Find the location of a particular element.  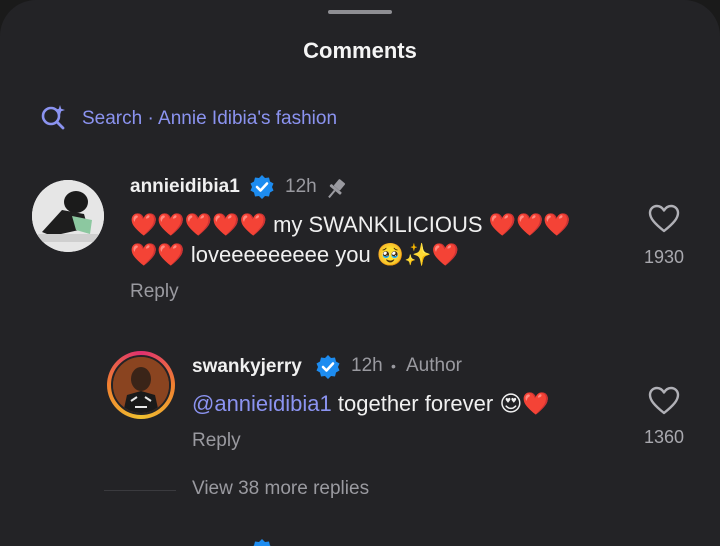

like-count: 1930 is located at coordinates (664, 257).